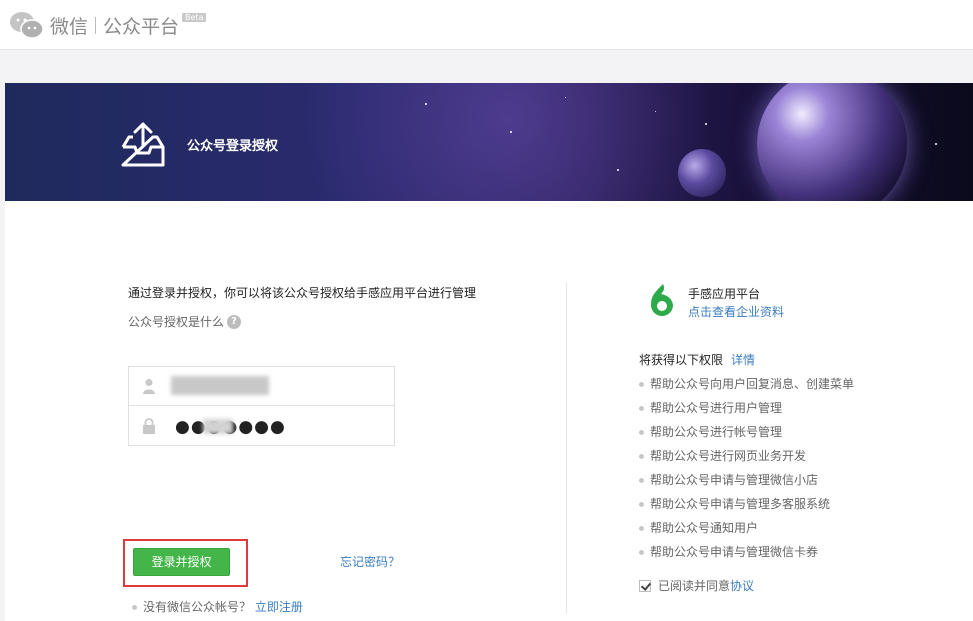  I want to click on permission-text: 帮助公众号通知用户, so click(704, 528).